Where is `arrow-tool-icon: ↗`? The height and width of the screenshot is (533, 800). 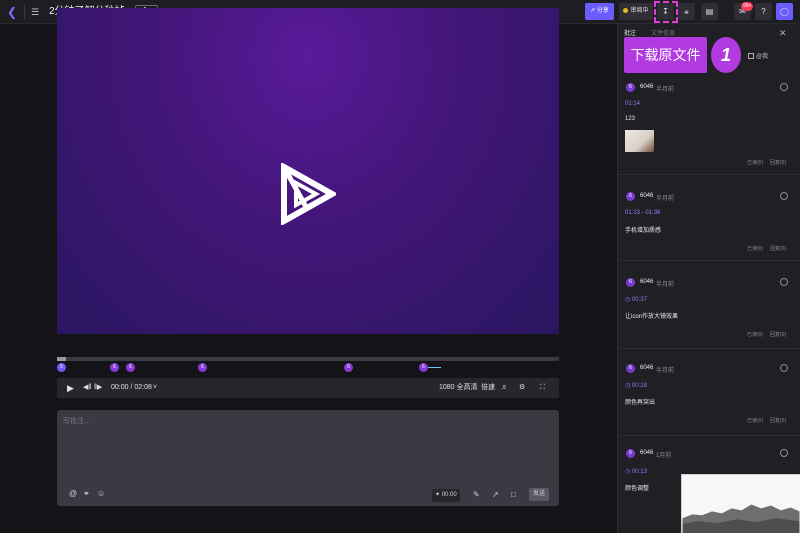
arrow-tool-icon: ↗ is located at coordinates (495, 495).